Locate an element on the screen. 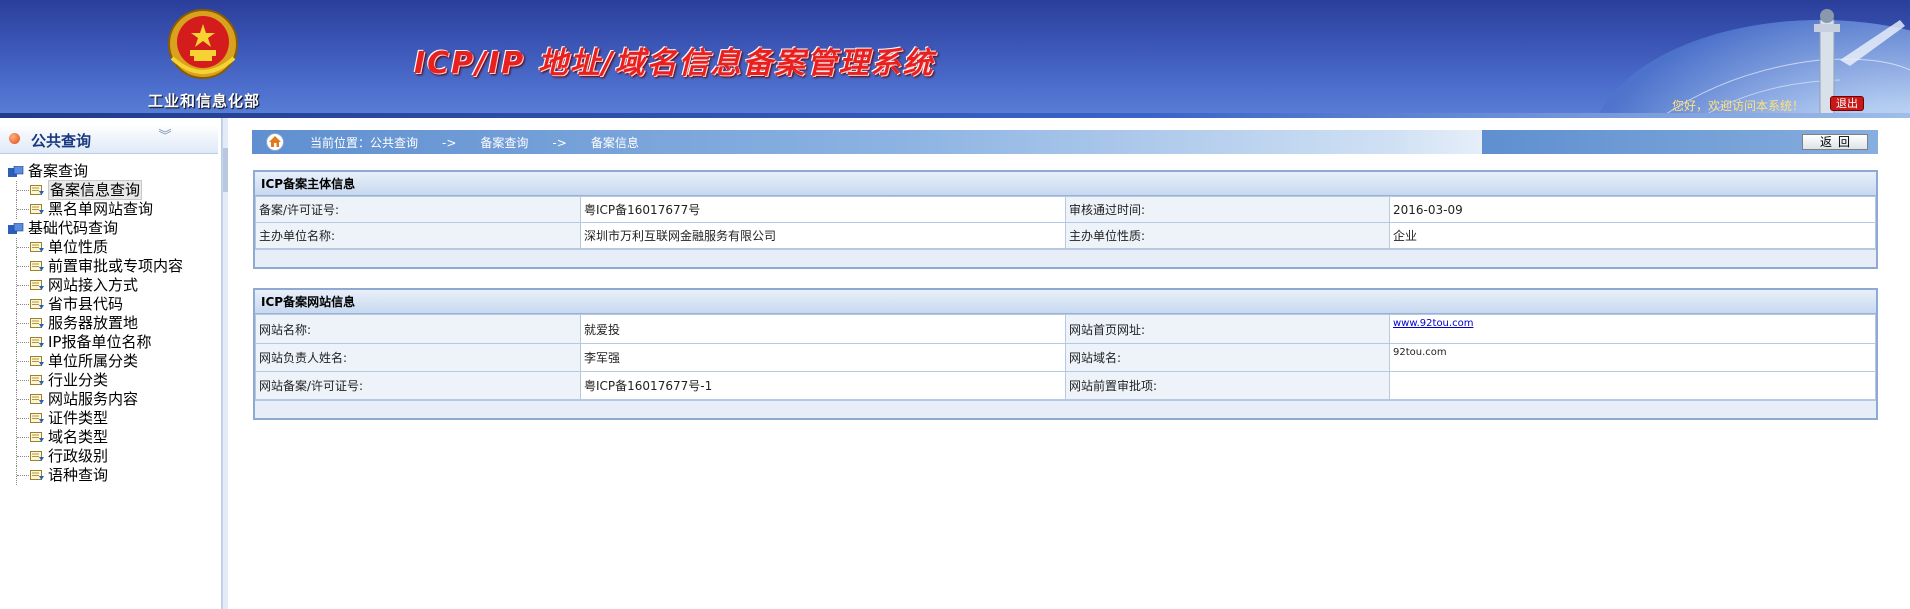 Image resolution: width=1910 pixels, height=609 pixels. info-row: 网站备案/许可证号: 粤ICP备16017677号-1 网站前置审批项: is located at coordinates (1065, 385).